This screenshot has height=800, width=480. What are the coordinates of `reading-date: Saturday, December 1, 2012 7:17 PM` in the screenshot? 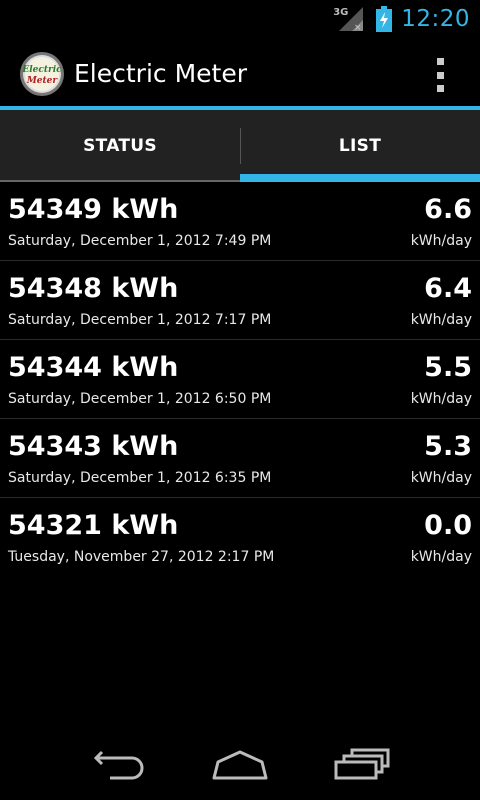 It's located at (140, 320).